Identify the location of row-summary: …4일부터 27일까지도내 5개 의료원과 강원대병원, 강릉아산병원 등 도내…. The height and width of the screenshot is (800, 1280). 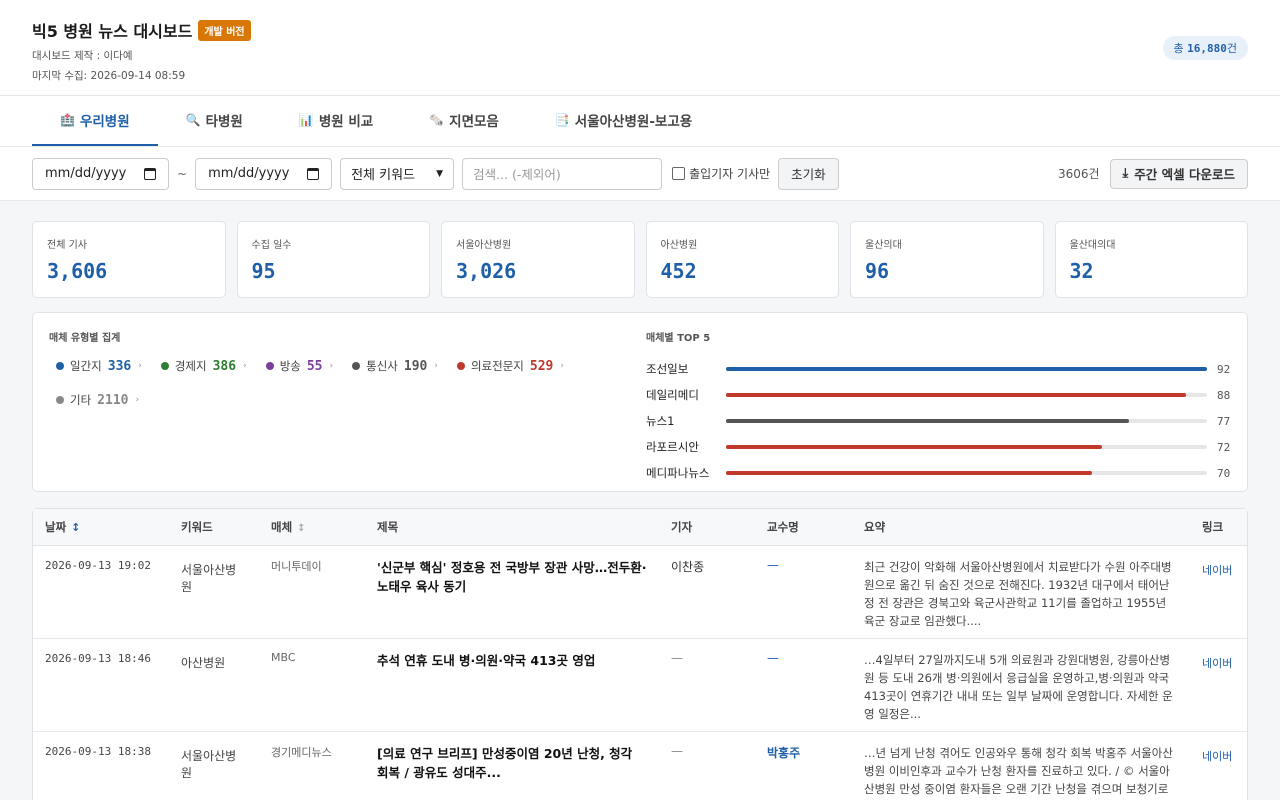
(1018, 687).